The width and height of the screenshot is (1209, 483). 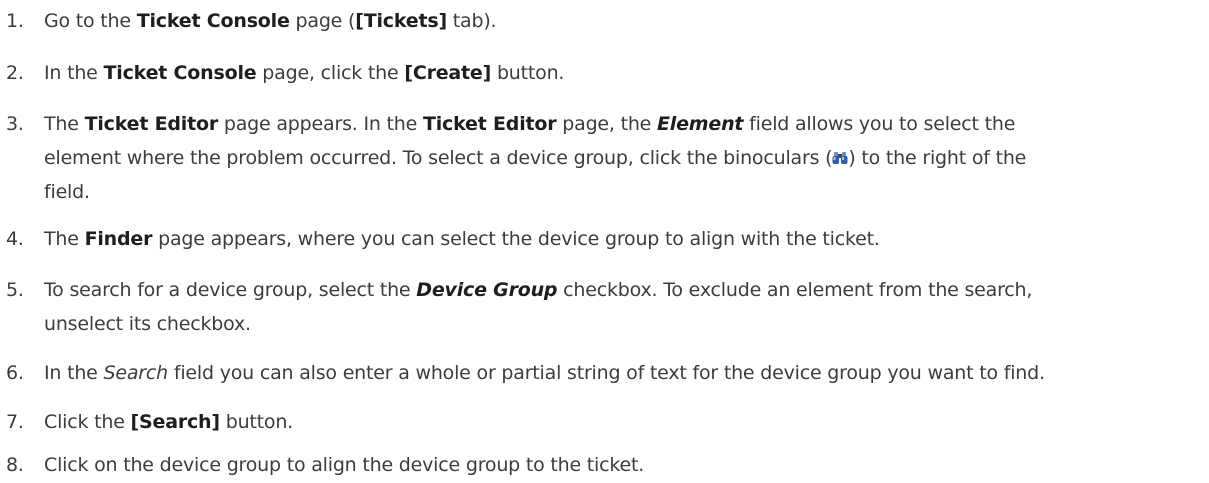 What do you see at coordinates (67, 192) in the screenshot?
I see `step-text-run: field.` at bounding box center [67, 192].